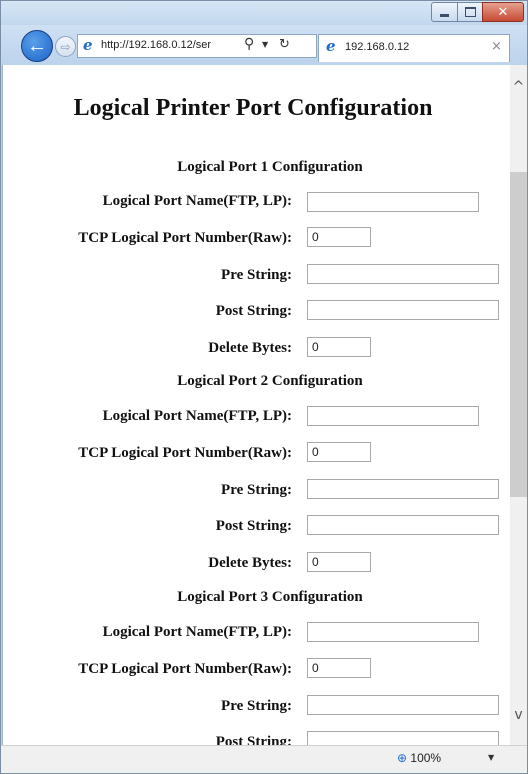  I want to click on zoom-control: ⊕ 100%, so click(419, 758).